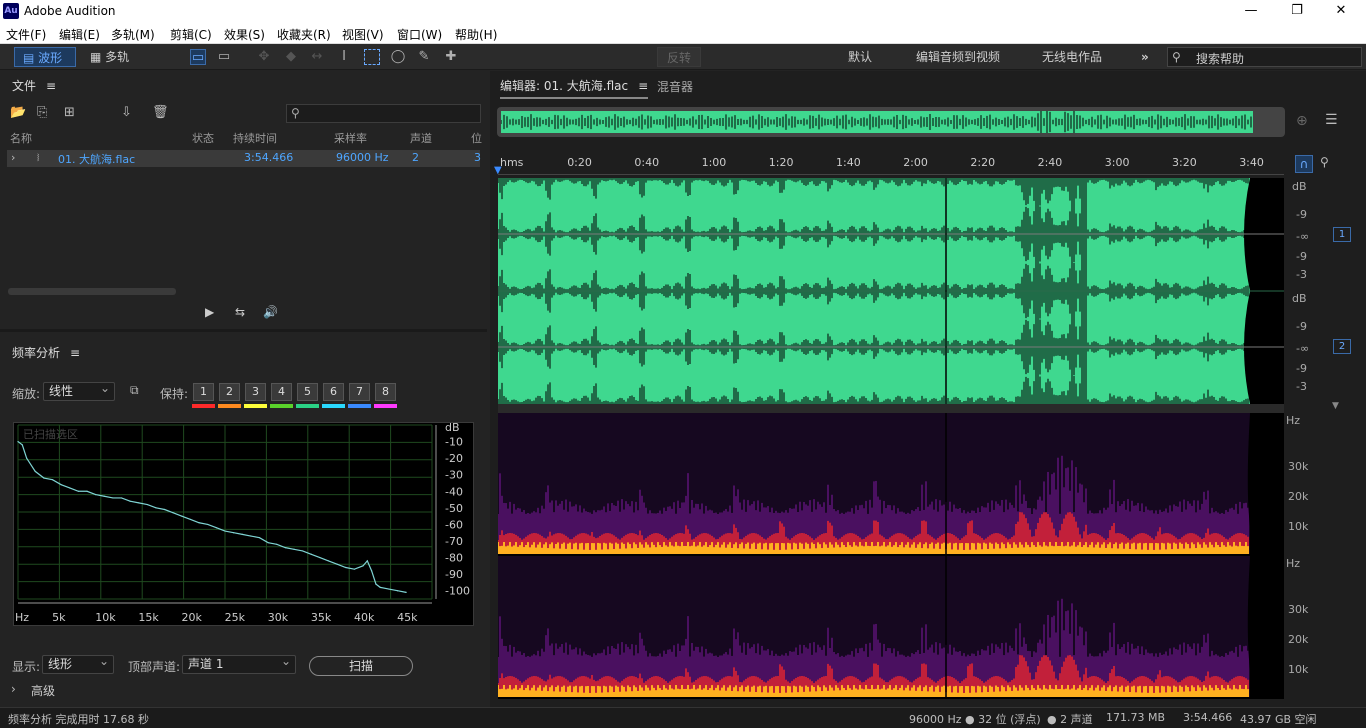 The width and height of the screenshot is (1366, 728). I want to click on menu-file: 文件(F), so click(26, 34).